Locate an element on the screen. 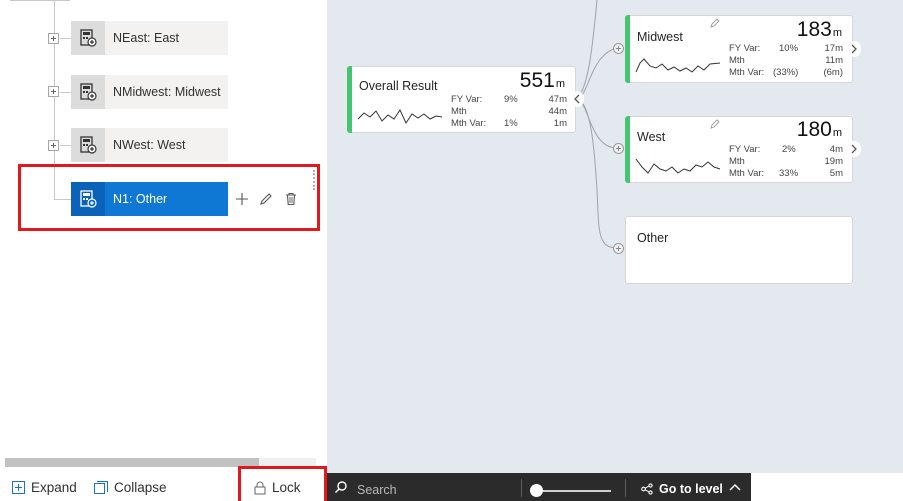  tree-node-label: NWest: West is located at coordinates (149, 145).